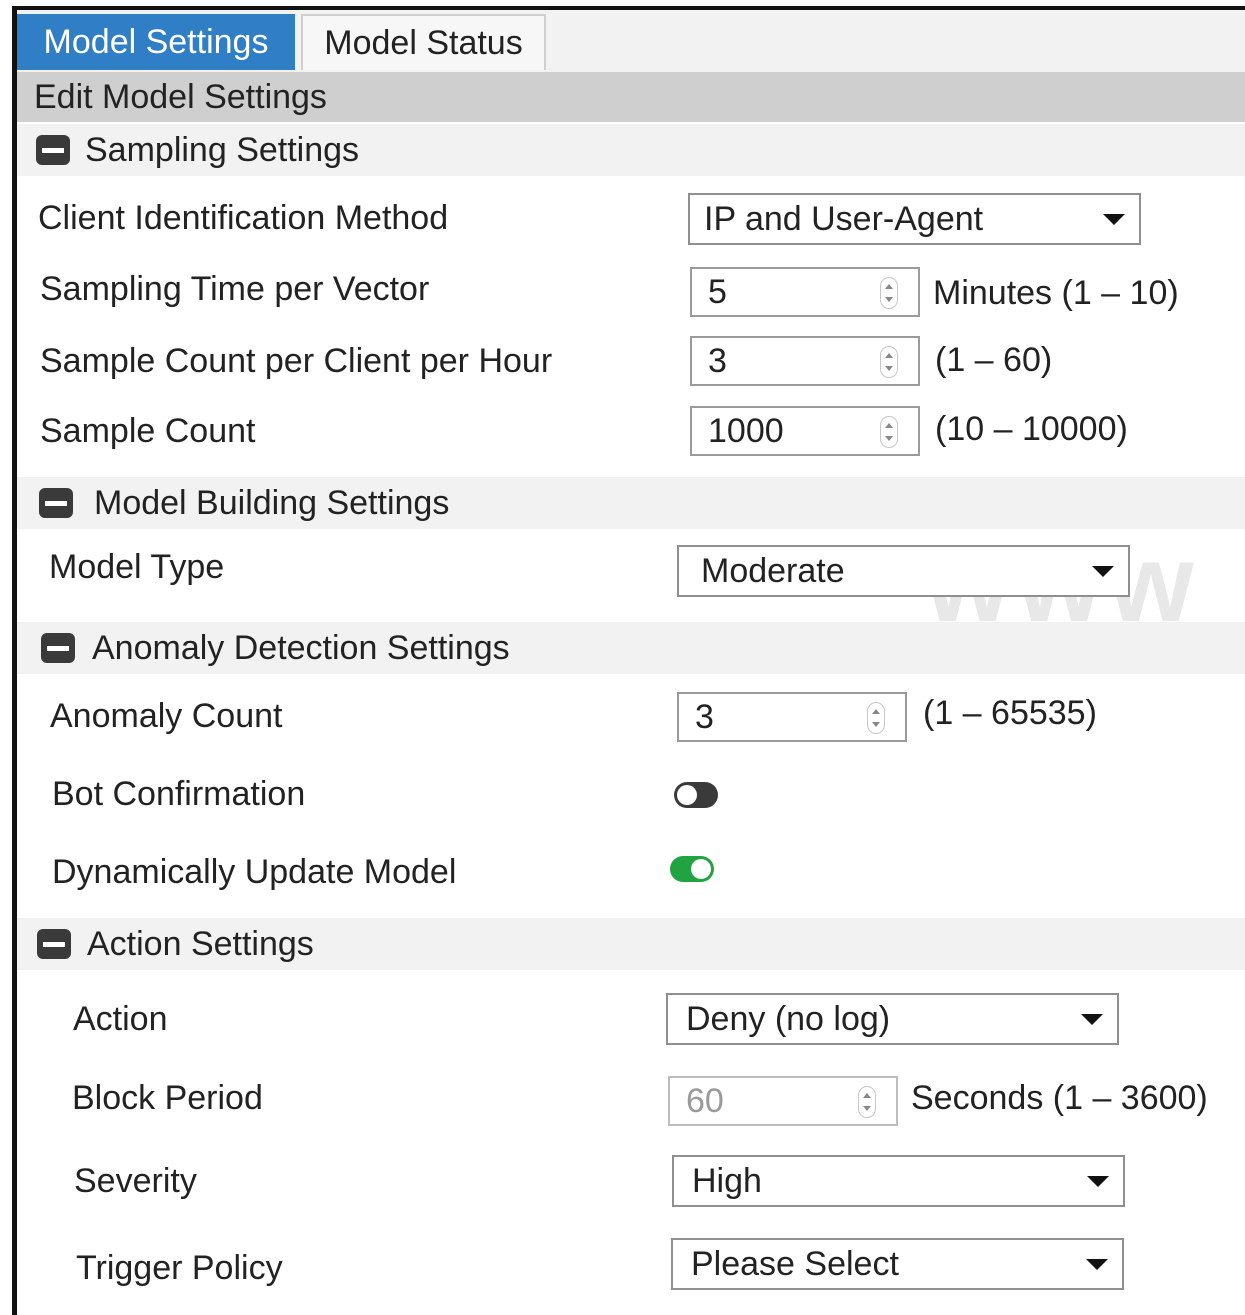 This screenshot has width=1245, height=1315. What do you see at coordinates (746, 430) in the screenshot?
I see `stepper-value: 1000` at bounding box center [746, 430].